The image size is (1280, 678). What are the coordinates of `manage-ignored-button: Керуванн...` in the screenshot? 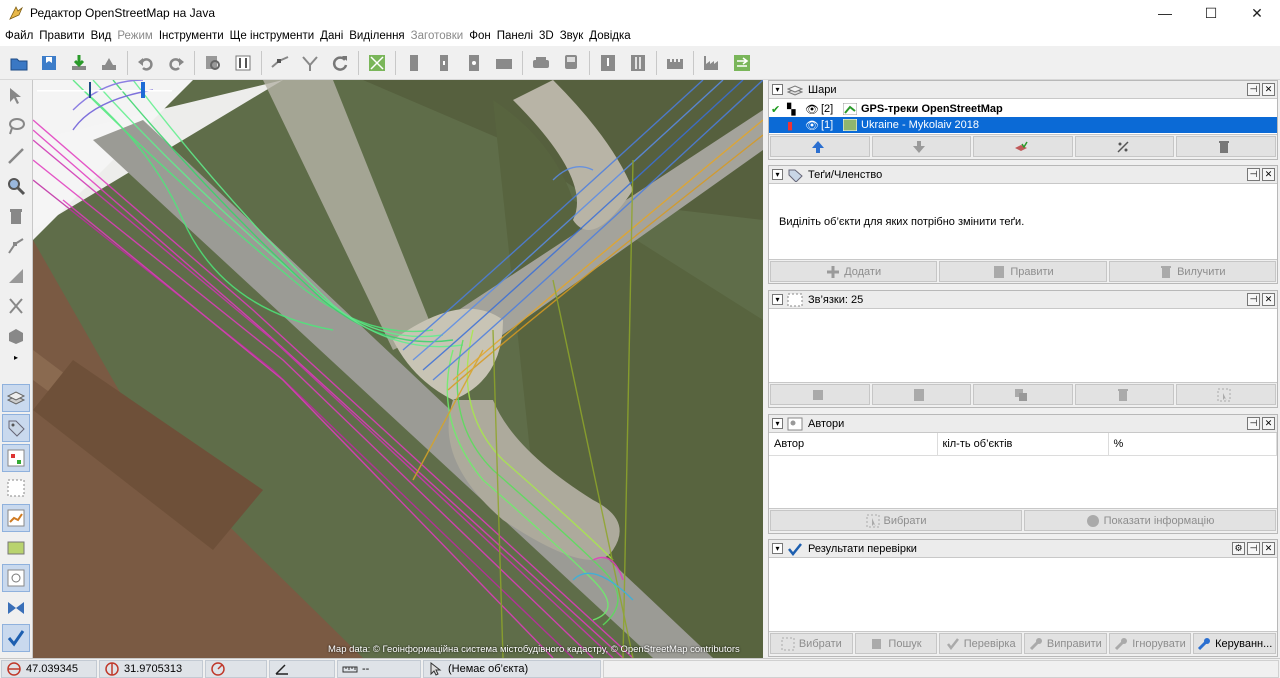 It's located at (1235, 643).